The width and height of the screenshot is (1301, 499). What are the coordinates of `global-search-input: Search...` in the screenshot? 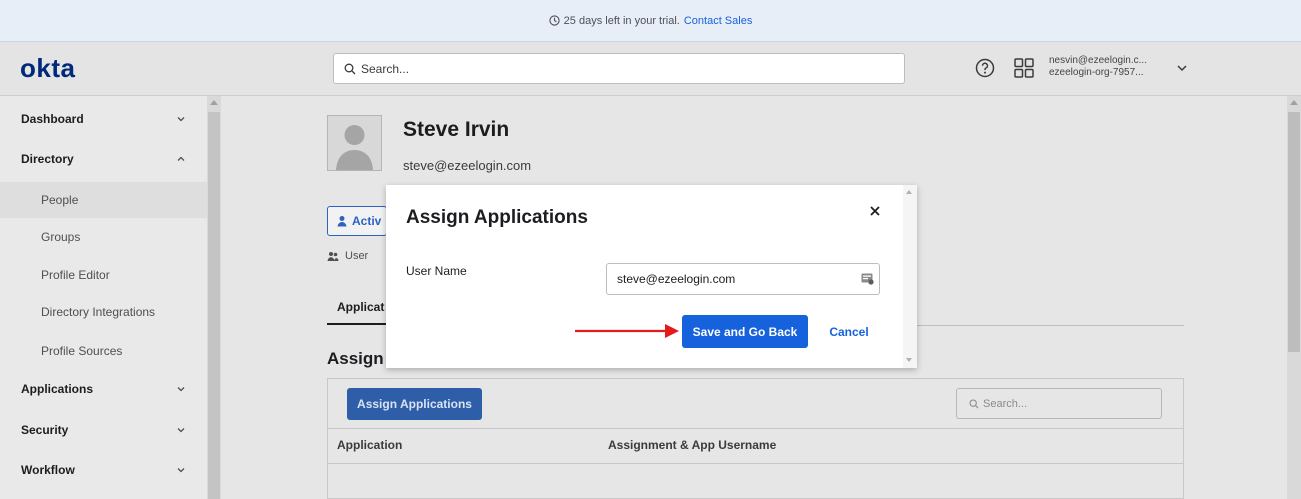 It's located at (619, 68).